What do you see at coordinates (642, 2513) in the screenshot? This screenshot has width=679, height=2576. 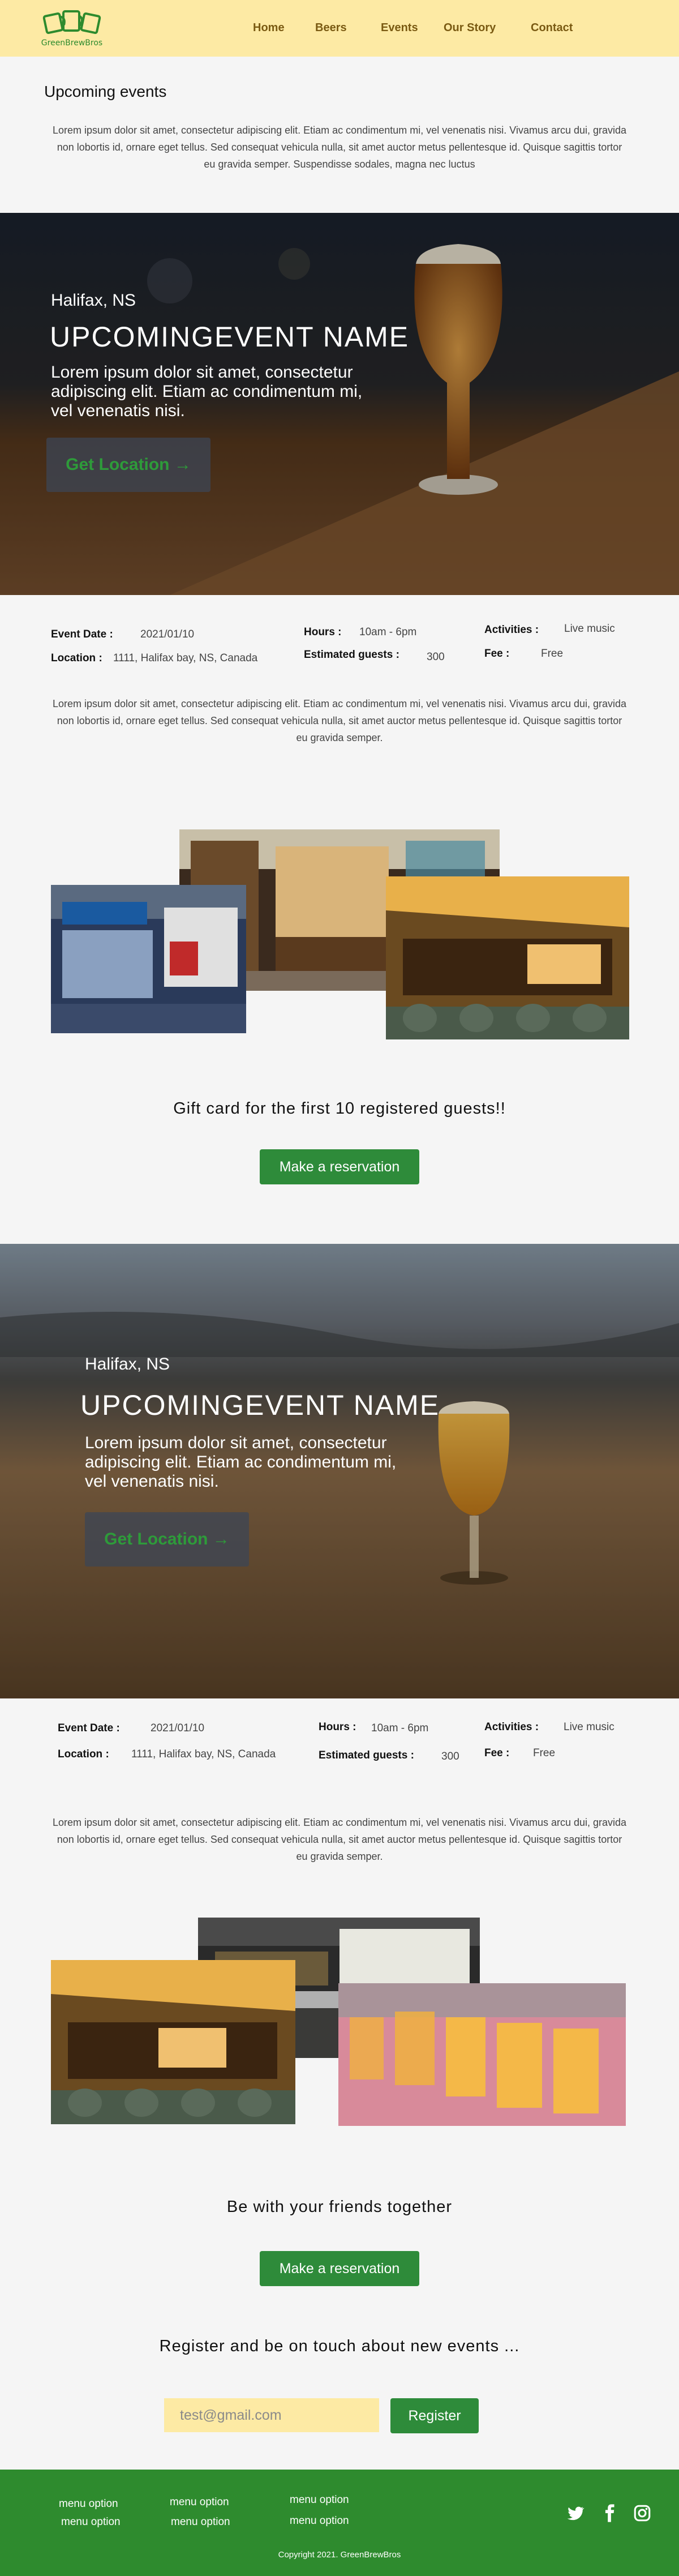 I see `instagram-icon` at bounding box center [642, 2513].